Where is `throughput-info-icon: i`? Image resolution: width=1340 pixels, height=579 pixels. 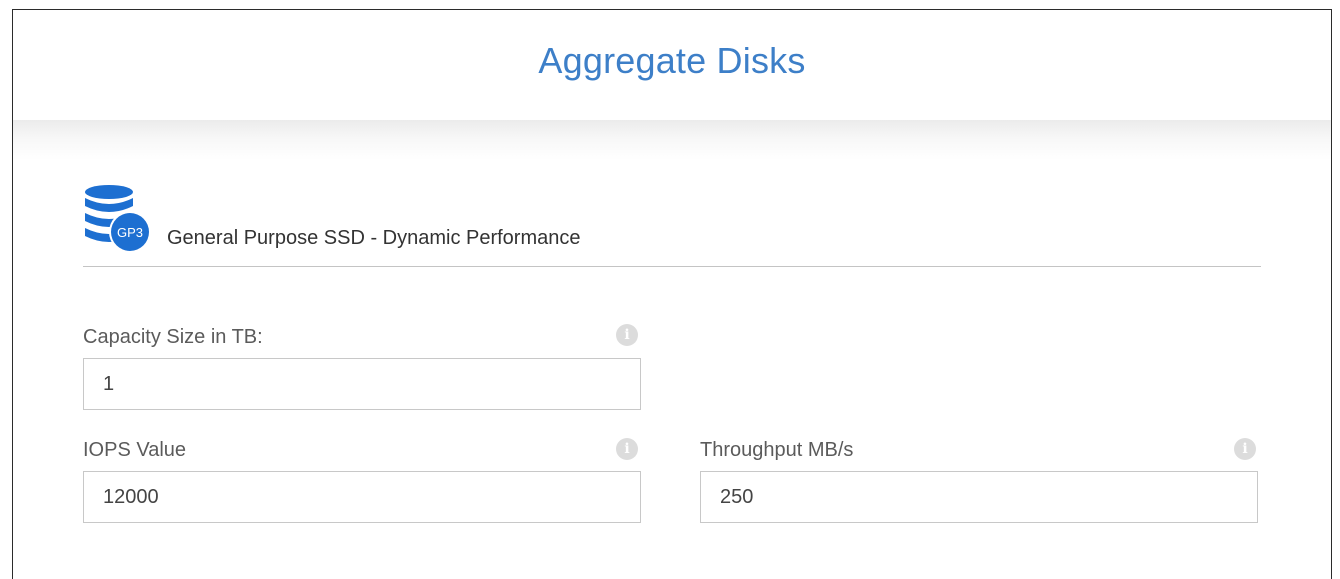 throughput-info-icon: i is located at coordinates (1245, 449).